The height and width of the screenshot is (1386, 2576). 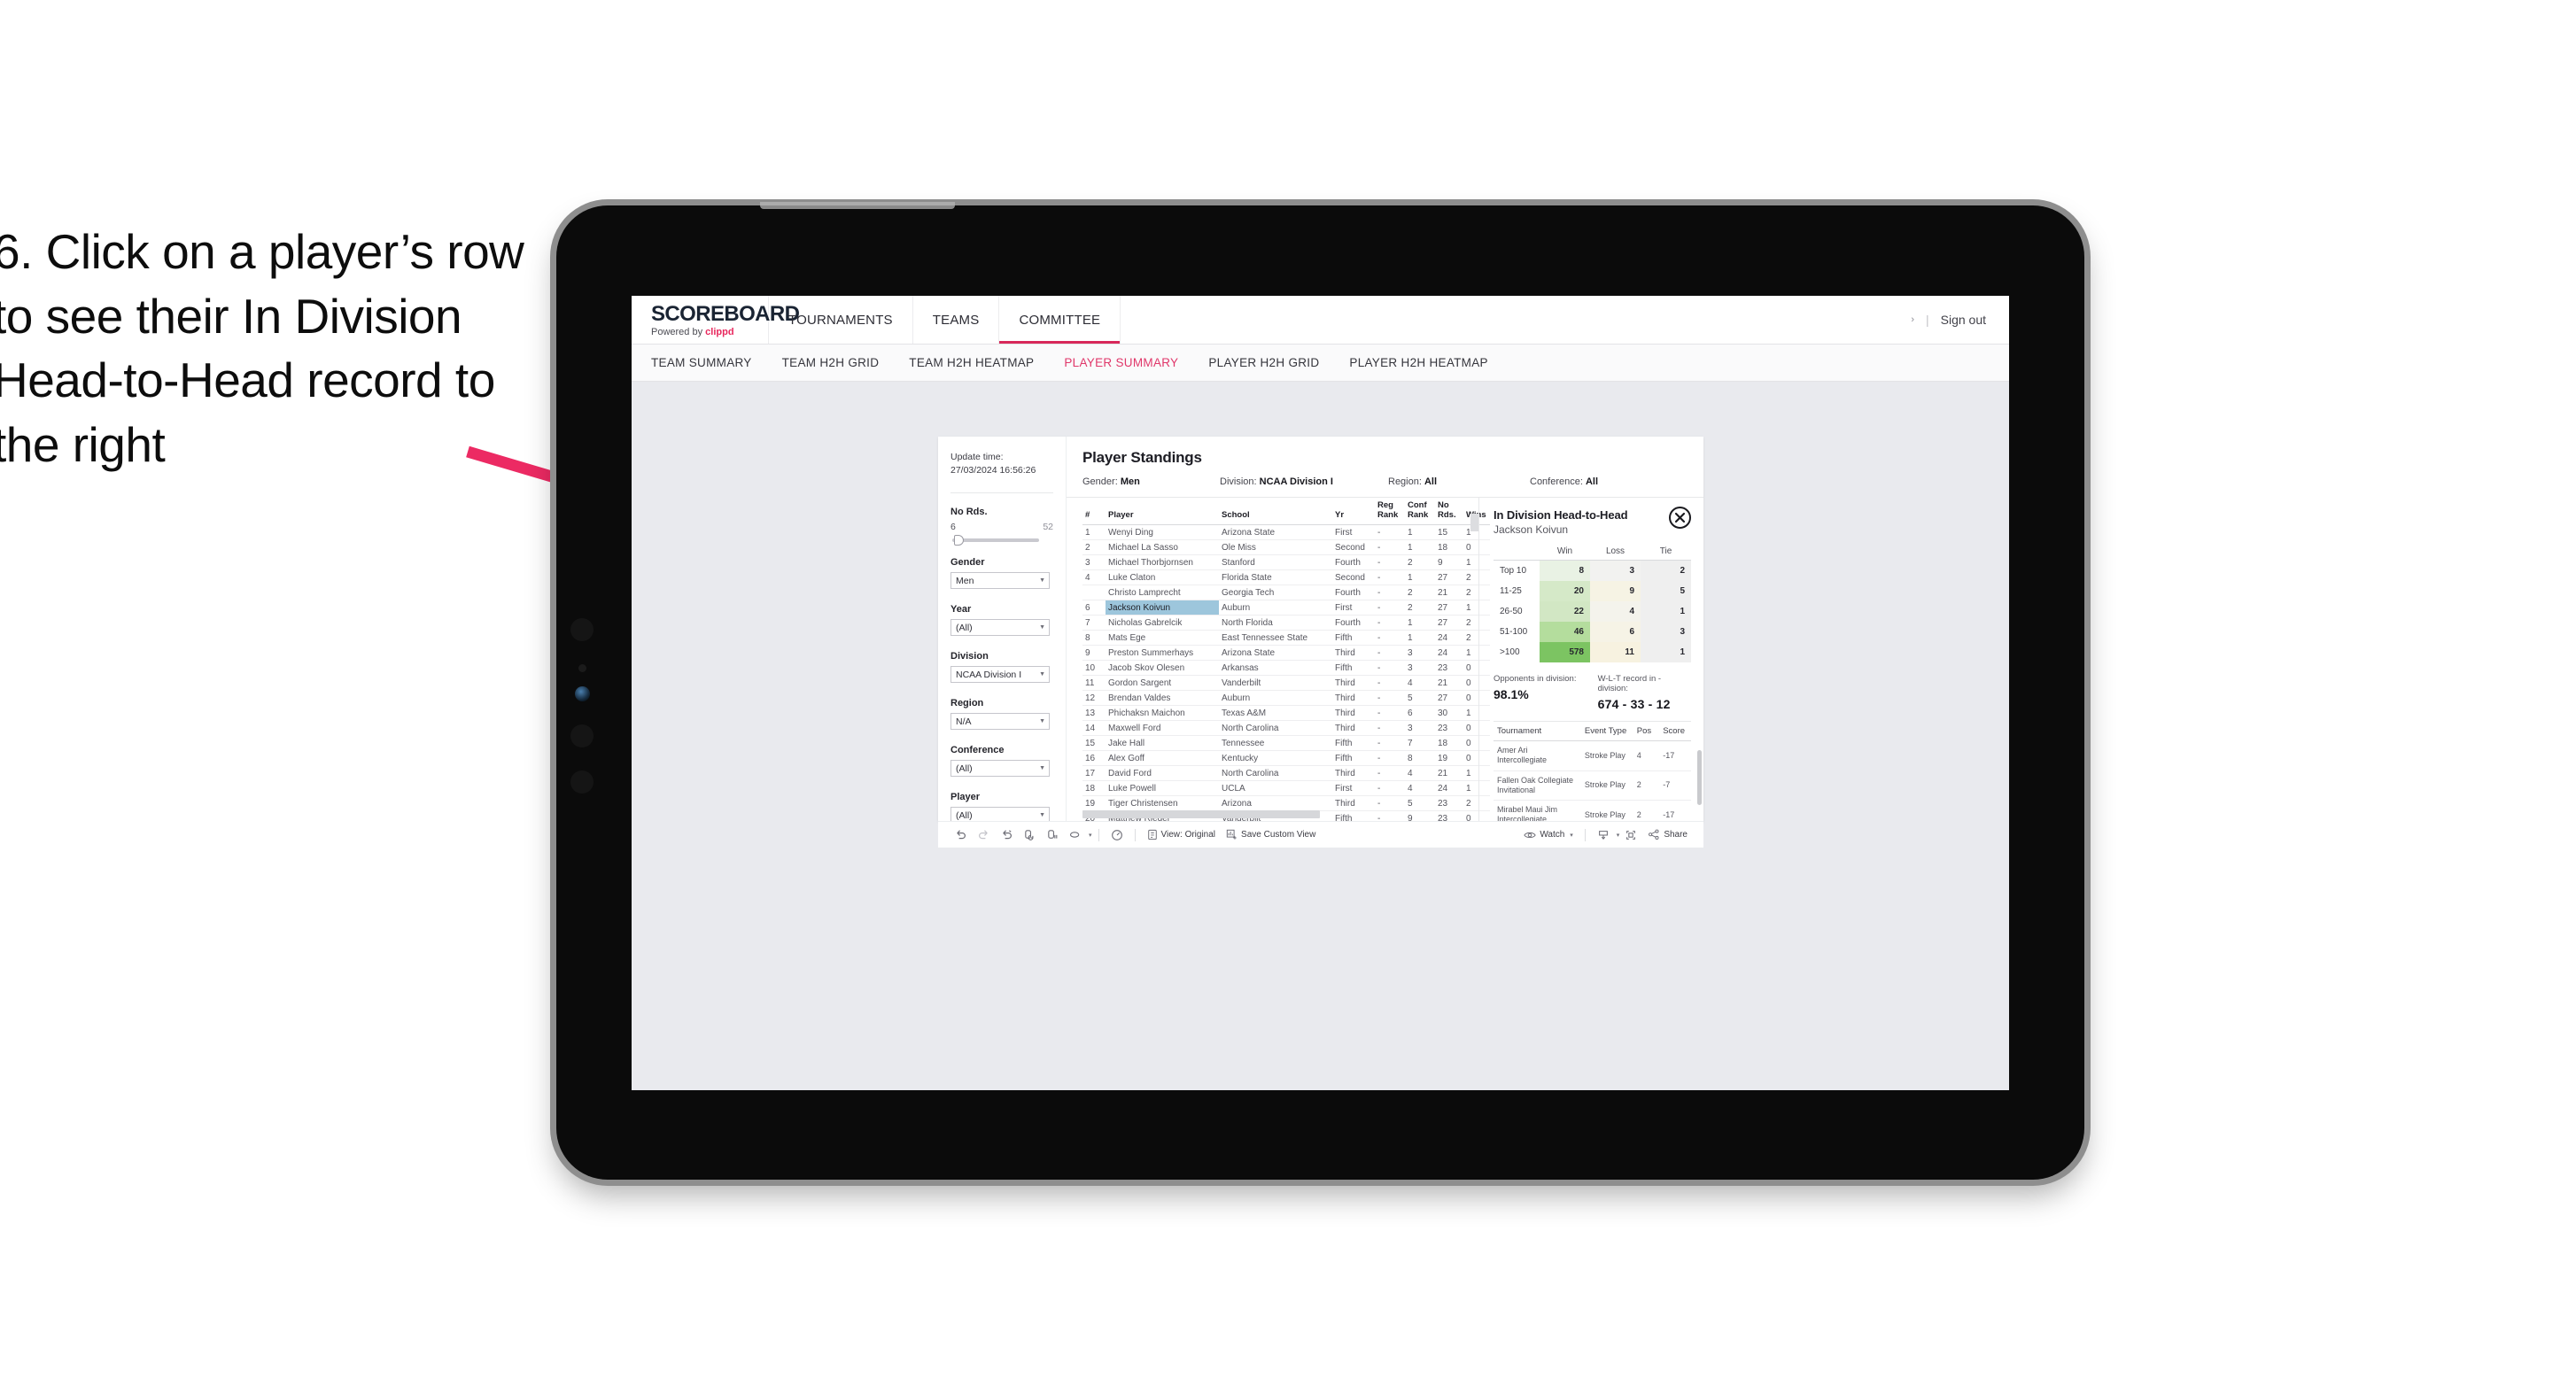 What do you see at coordinates (1420, 816) in the screenshot?
I see `cell-conf-rank: 9` at bounding box center [1420, 816].